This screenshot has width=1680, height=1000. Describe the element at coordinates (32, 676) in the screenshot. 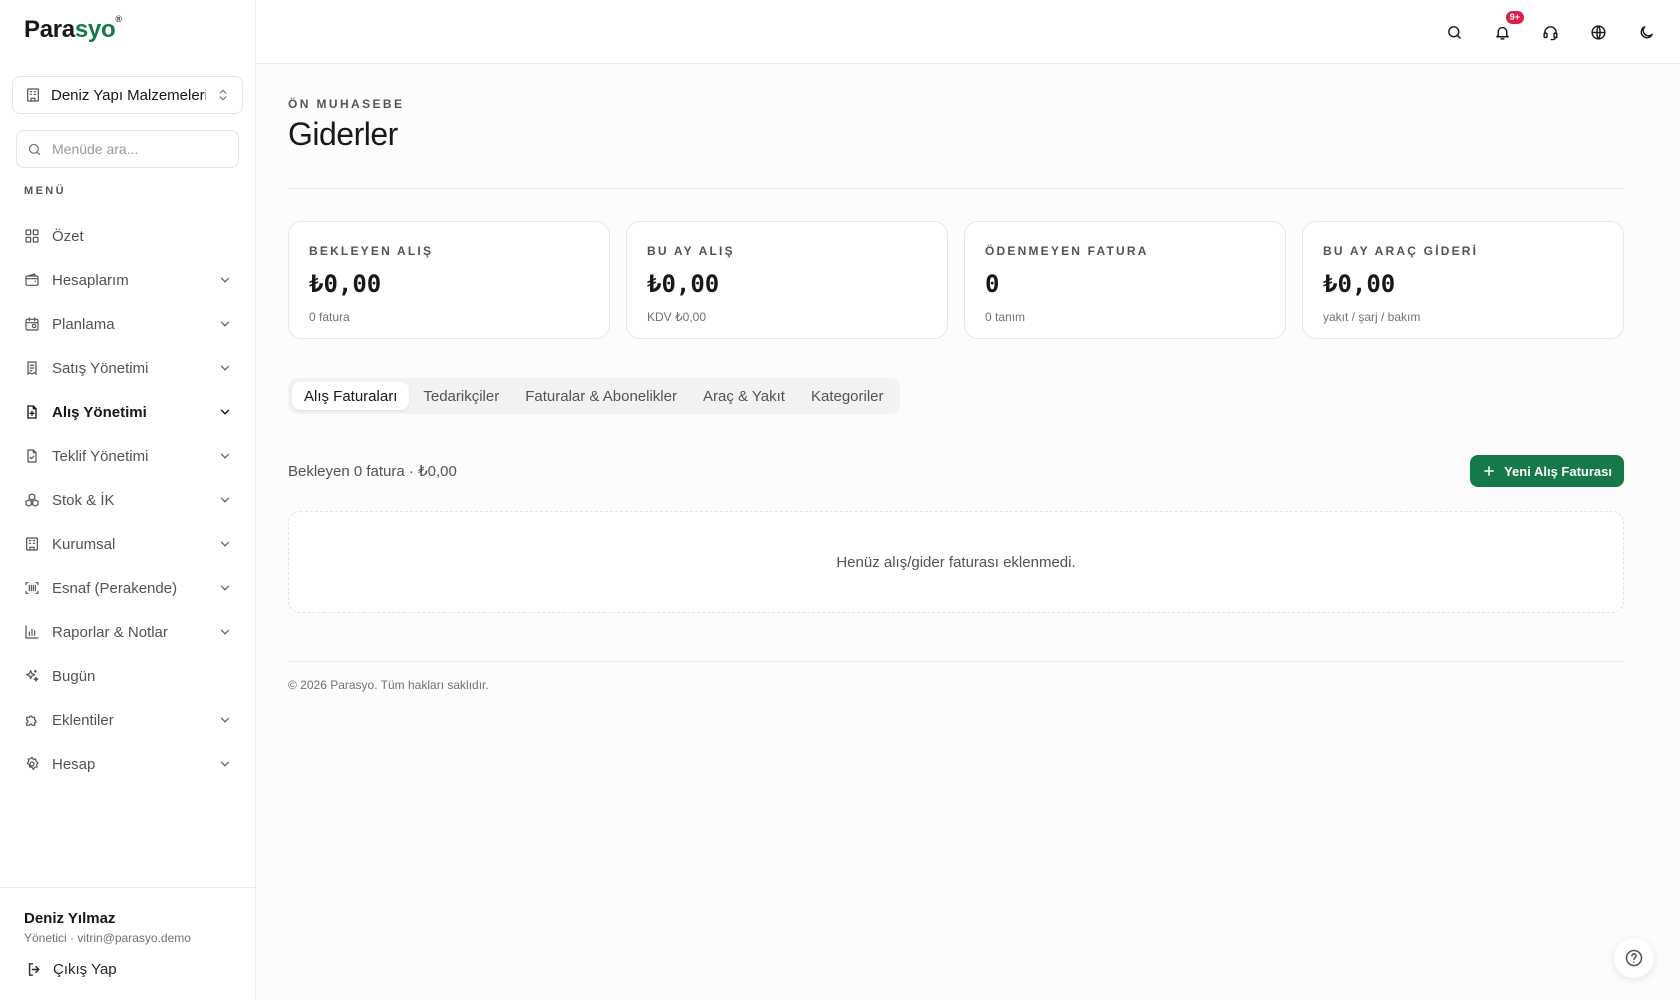

I see `sparkles-icon` at that location.